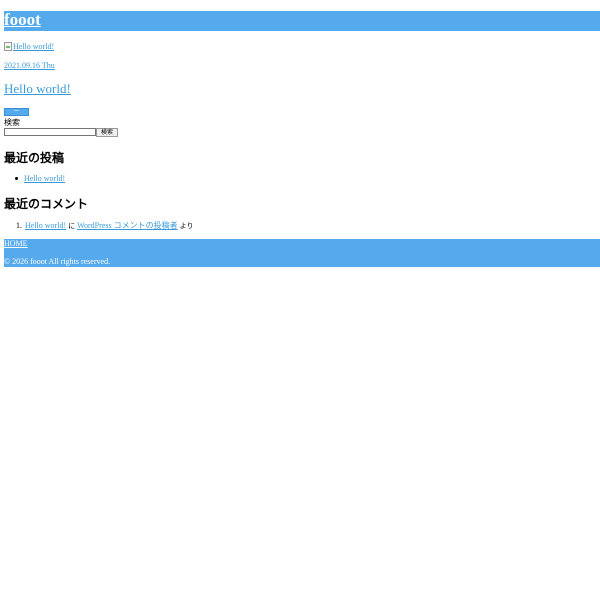  I want to click on broken-image-icon, so click(8, 46).